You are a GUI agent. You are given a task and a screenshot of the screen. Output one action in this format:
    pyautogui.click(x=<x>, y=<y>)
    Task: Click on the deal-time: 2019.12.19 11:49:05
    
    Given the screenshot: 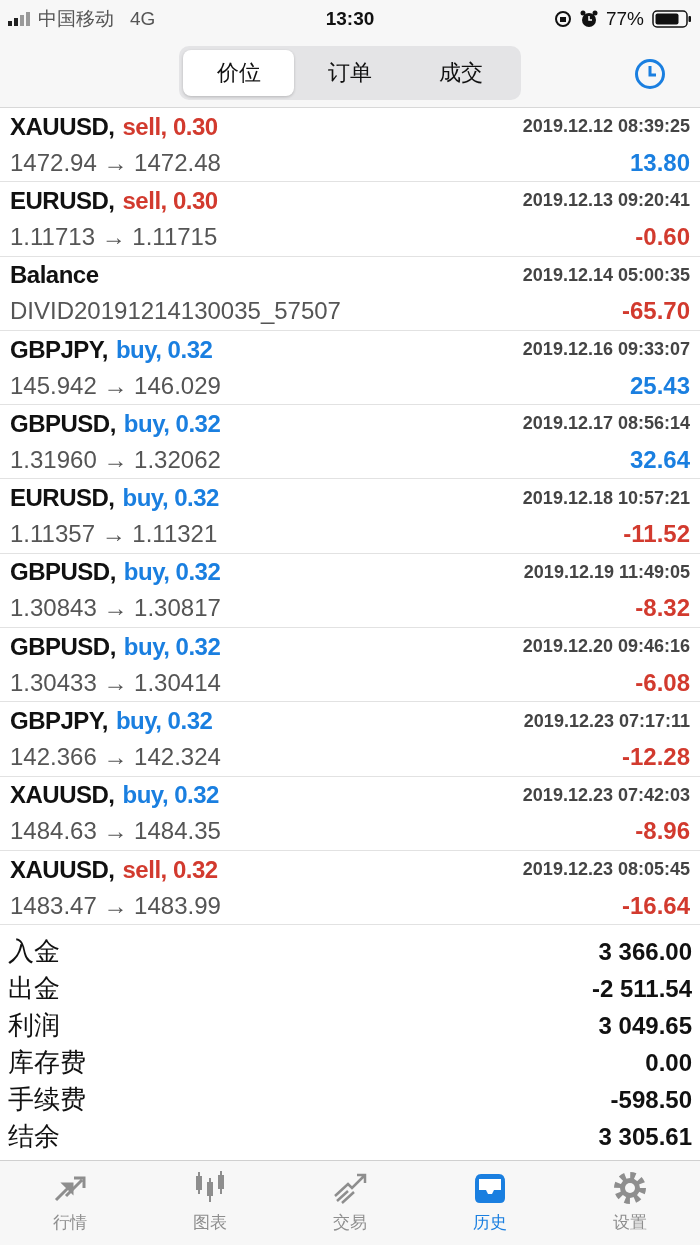 What is the action you would take?
    pyautogui.click(x=606, y=572)
    